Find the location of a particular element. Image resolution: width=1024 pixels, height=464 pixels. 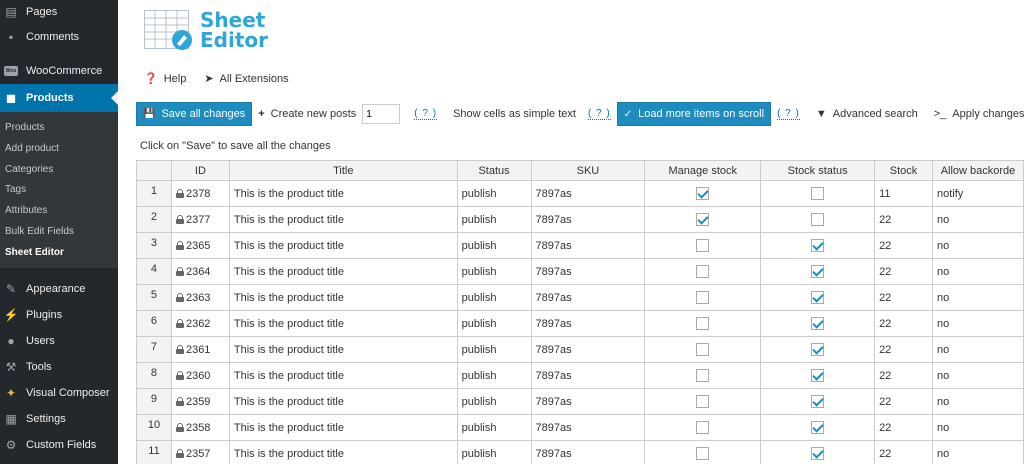

menu-item-appearance: ✎ Appearance is located at coordinates (59, 289).